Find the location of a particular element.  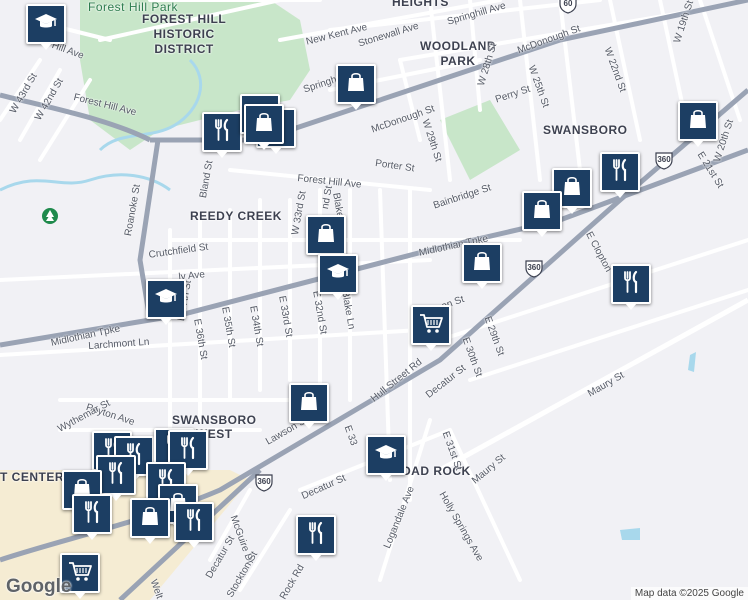

shopping-cart-icon is located at coordinates (431, 325).